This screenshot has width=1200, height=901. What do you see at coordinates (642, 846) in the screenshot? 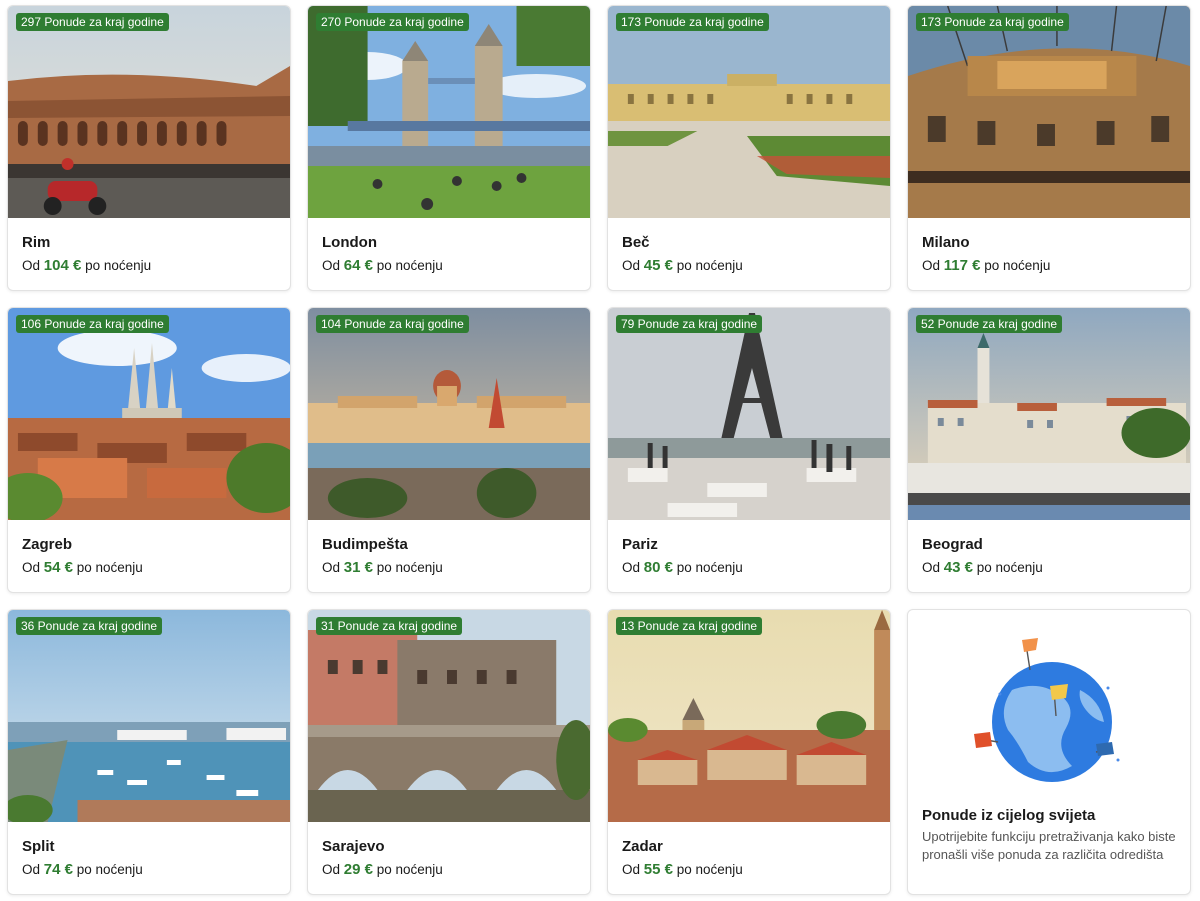
I see `city-name: Zadar` at bounding box center [642, 846].